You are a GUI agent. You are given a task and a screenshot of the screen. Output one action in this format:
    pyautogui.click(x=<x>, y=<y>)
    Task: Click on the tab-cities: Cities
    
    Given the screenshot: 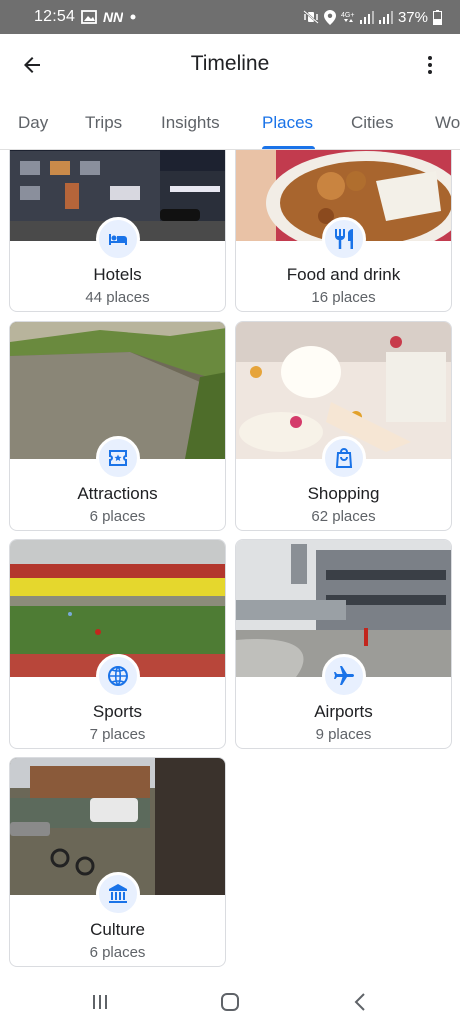 What is the action you would take?
    pyautogui.click(x=372, y=123)
    